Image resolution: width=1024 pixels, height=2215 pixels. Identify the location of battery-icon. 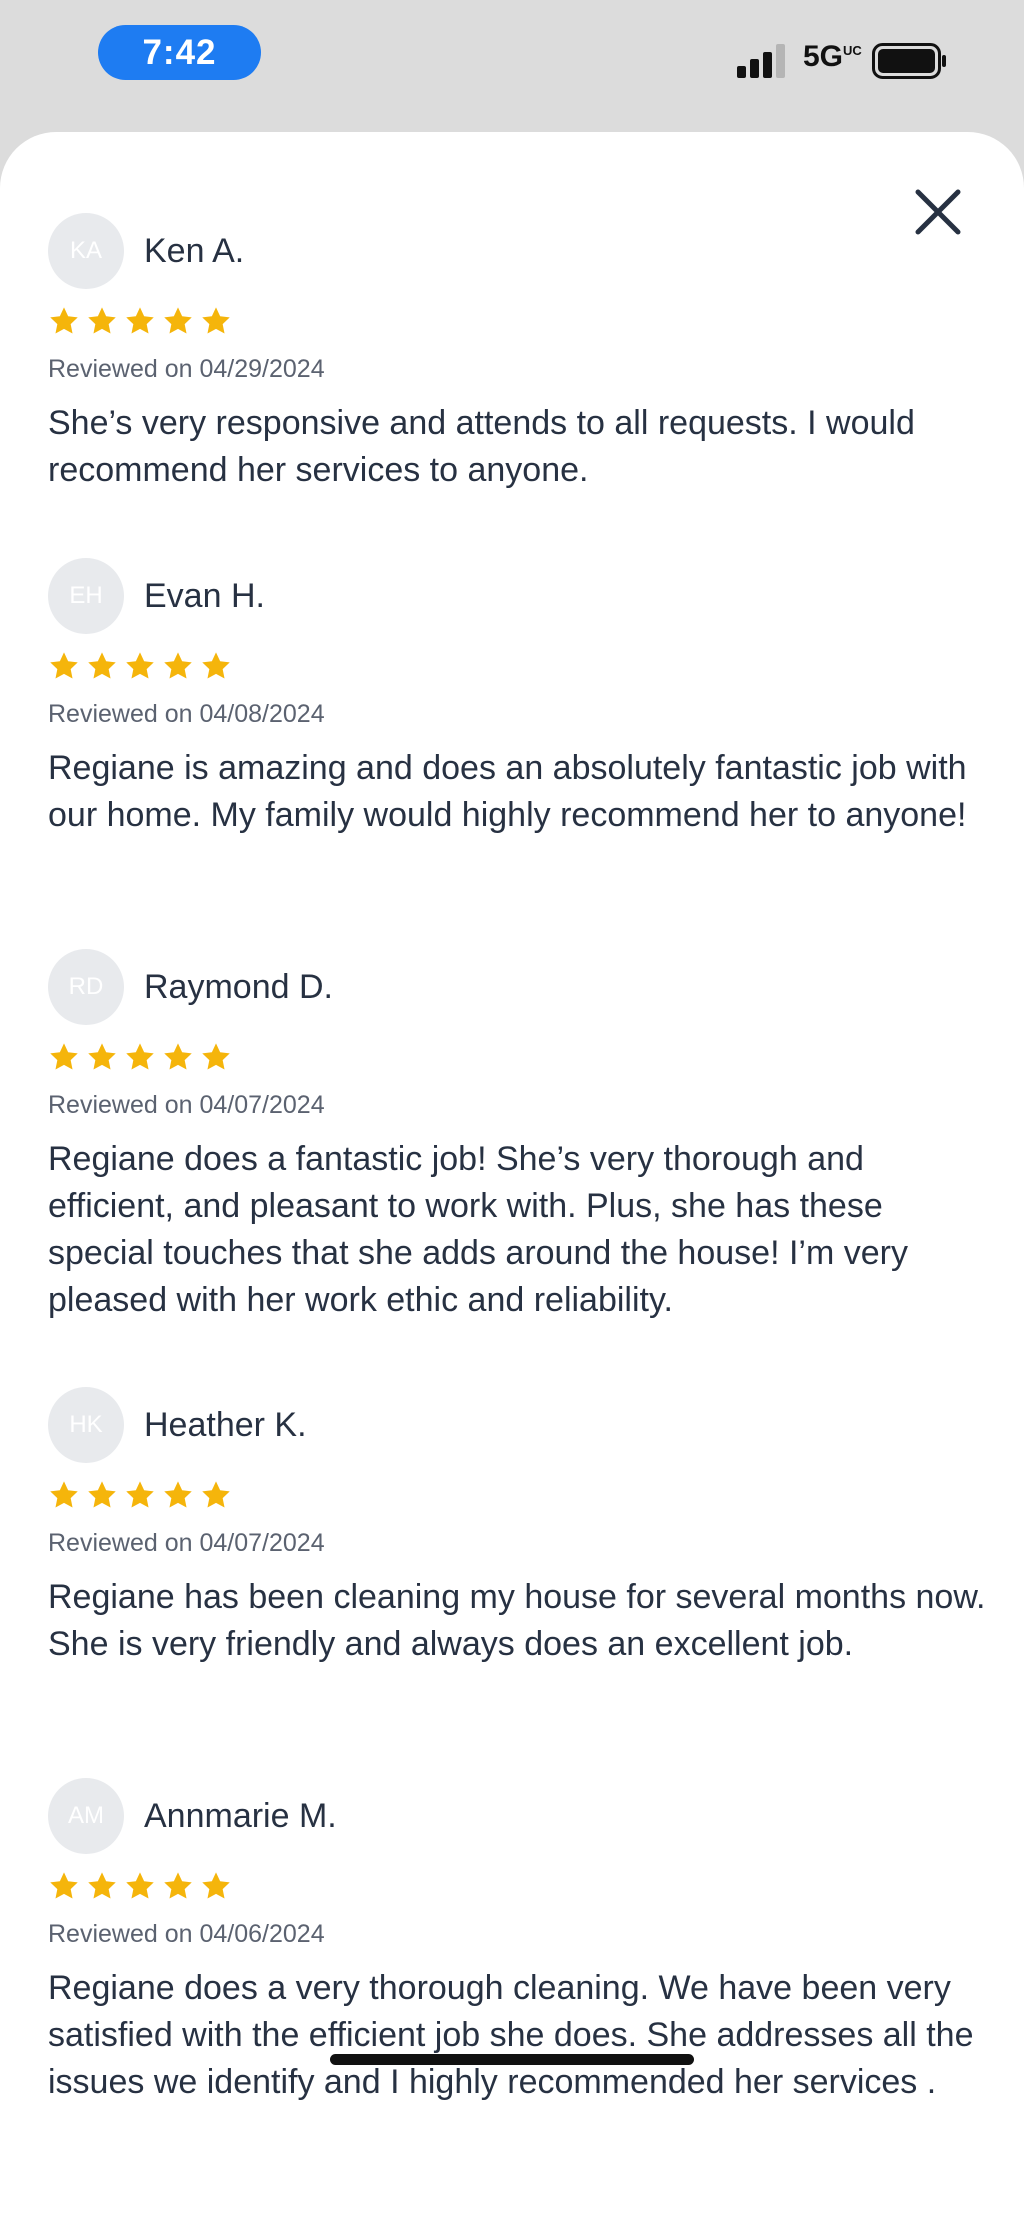
(909, 61).